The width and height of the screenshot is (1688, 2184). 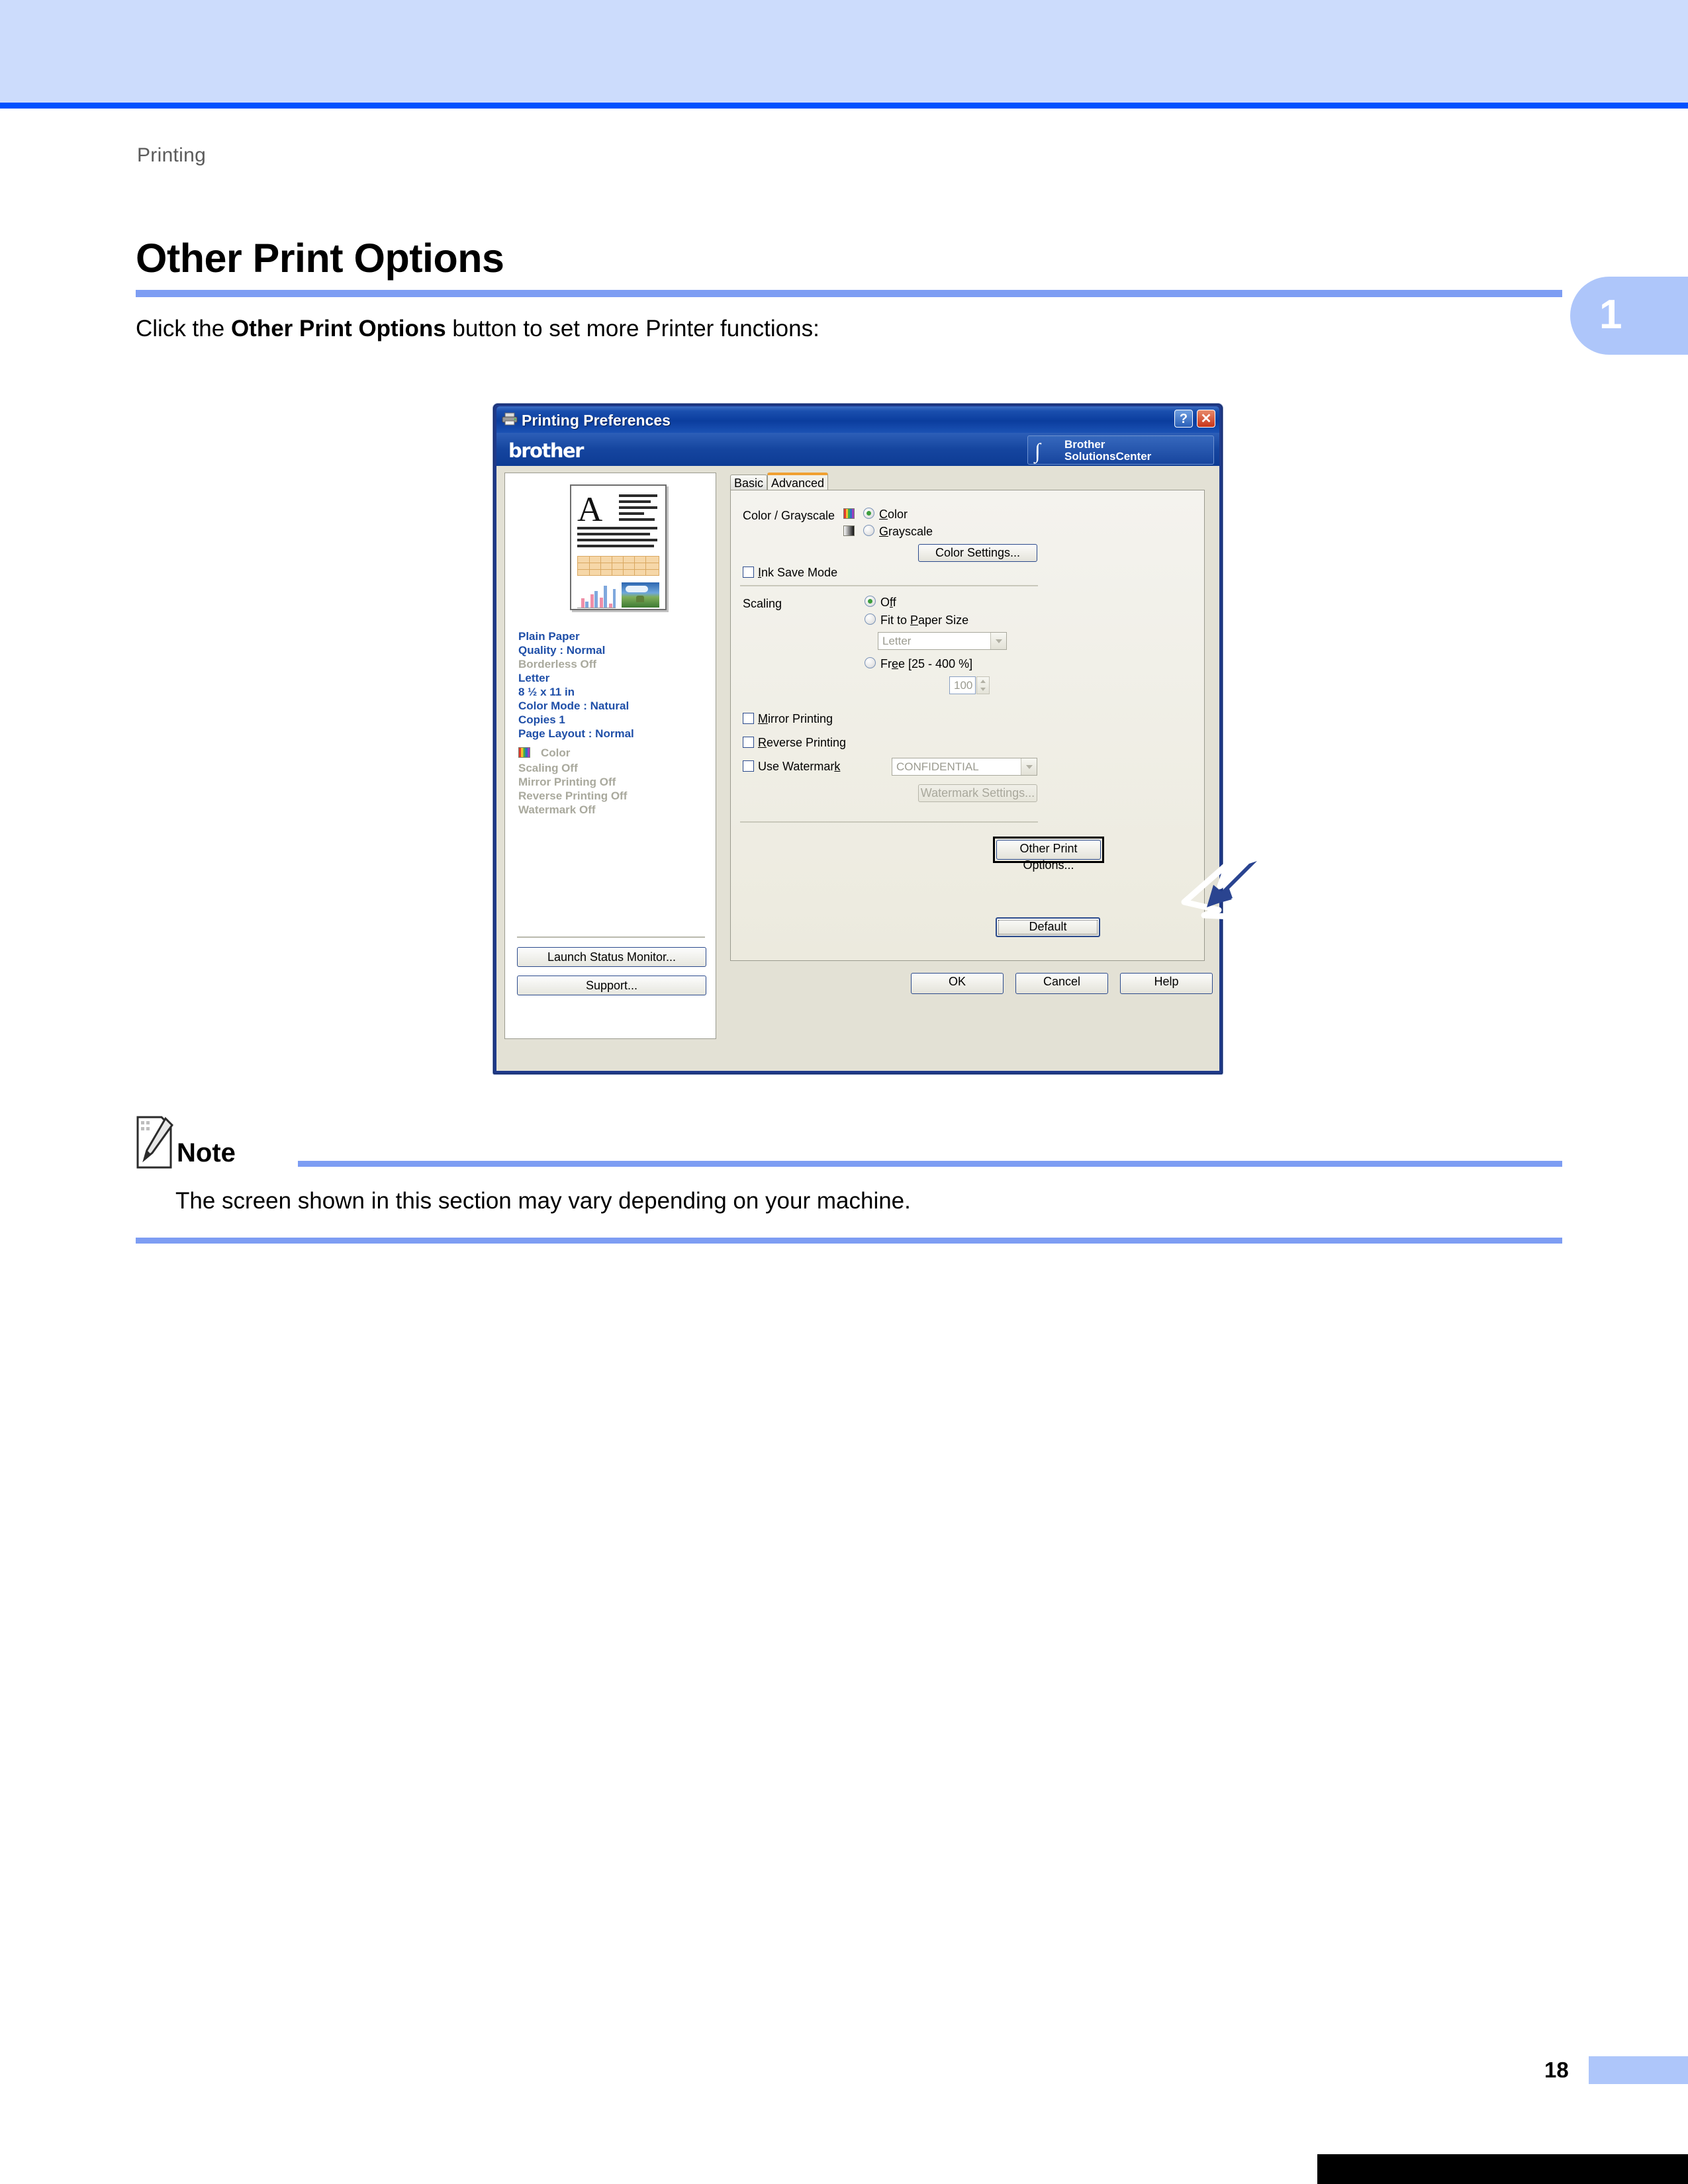 I want to click on swoosh-icon: ∫, so click(x=1038, y=451).